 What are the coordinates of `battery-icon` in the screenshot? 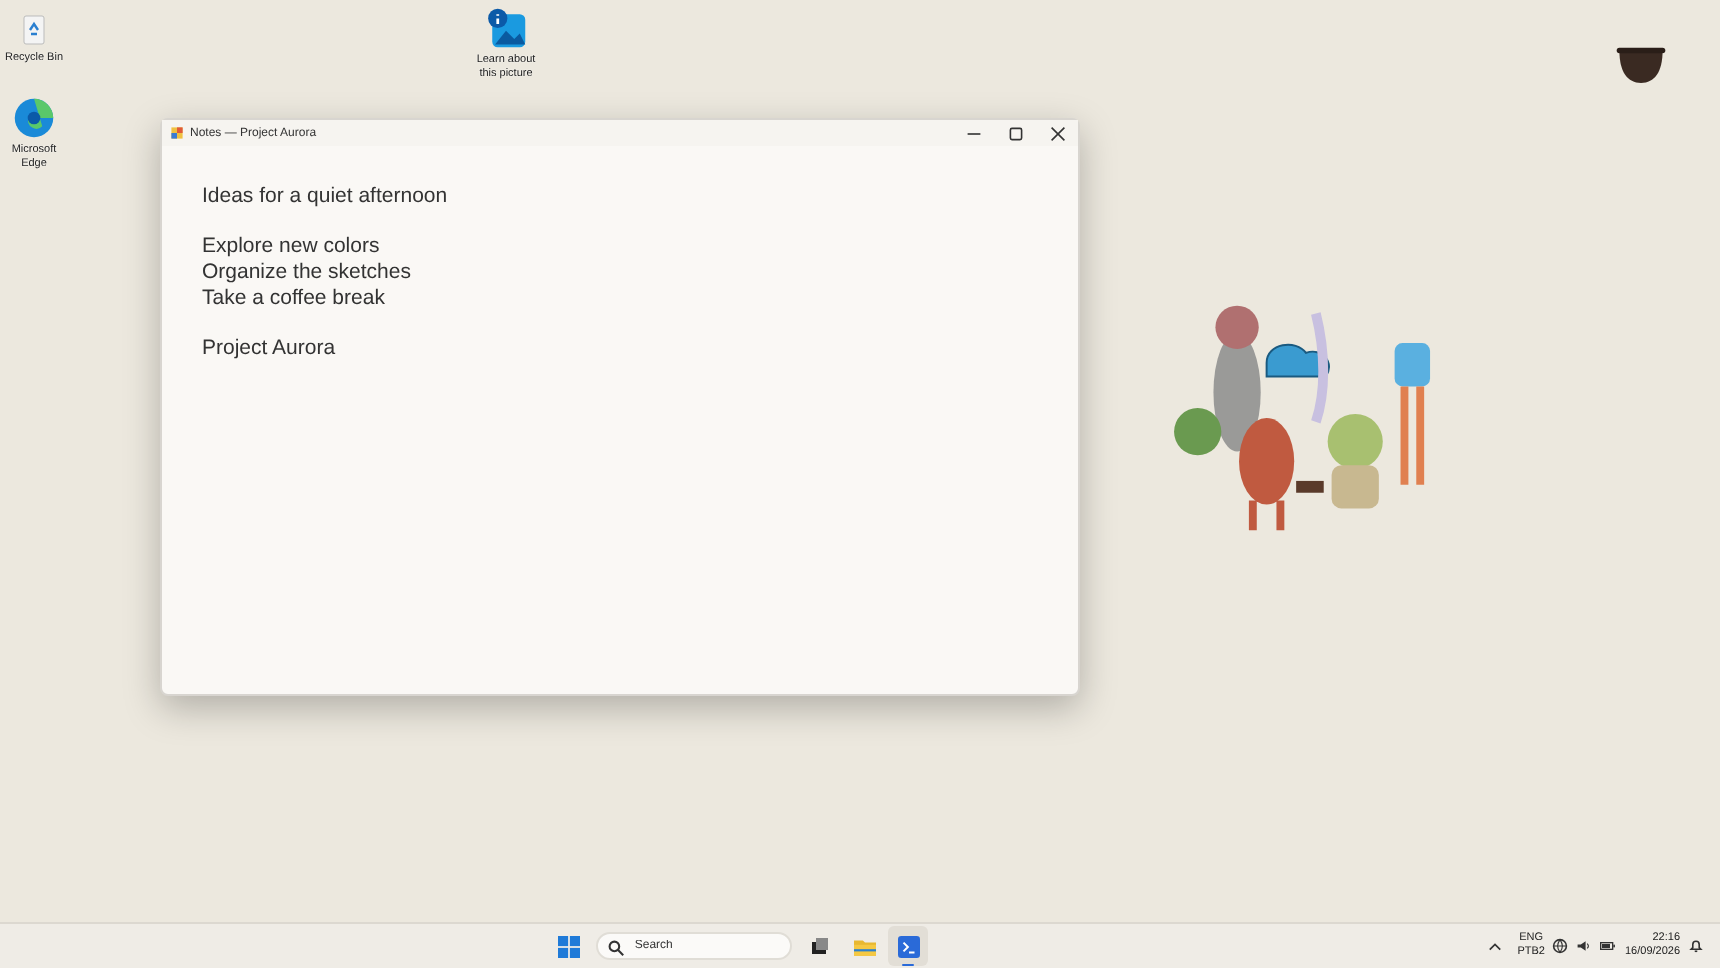 It's located at (1608, 946).